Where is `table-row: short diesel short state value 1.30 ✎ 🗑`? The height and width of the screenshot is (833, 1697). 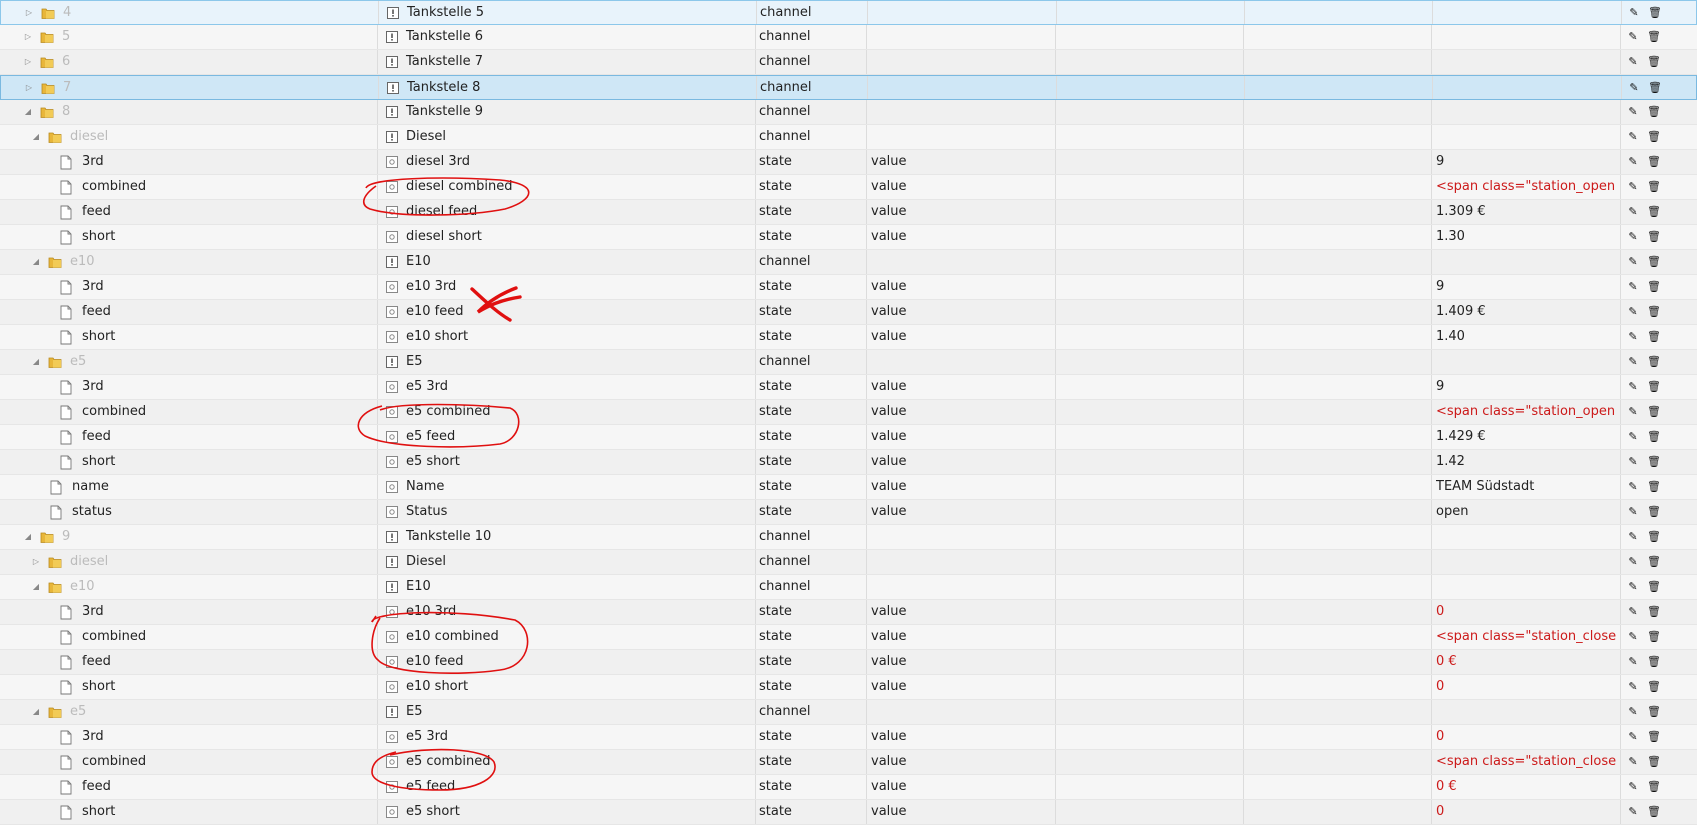
table-row: short diesel short state value 1.30 ✎ 🗑 is located at coordinates (848, 237).